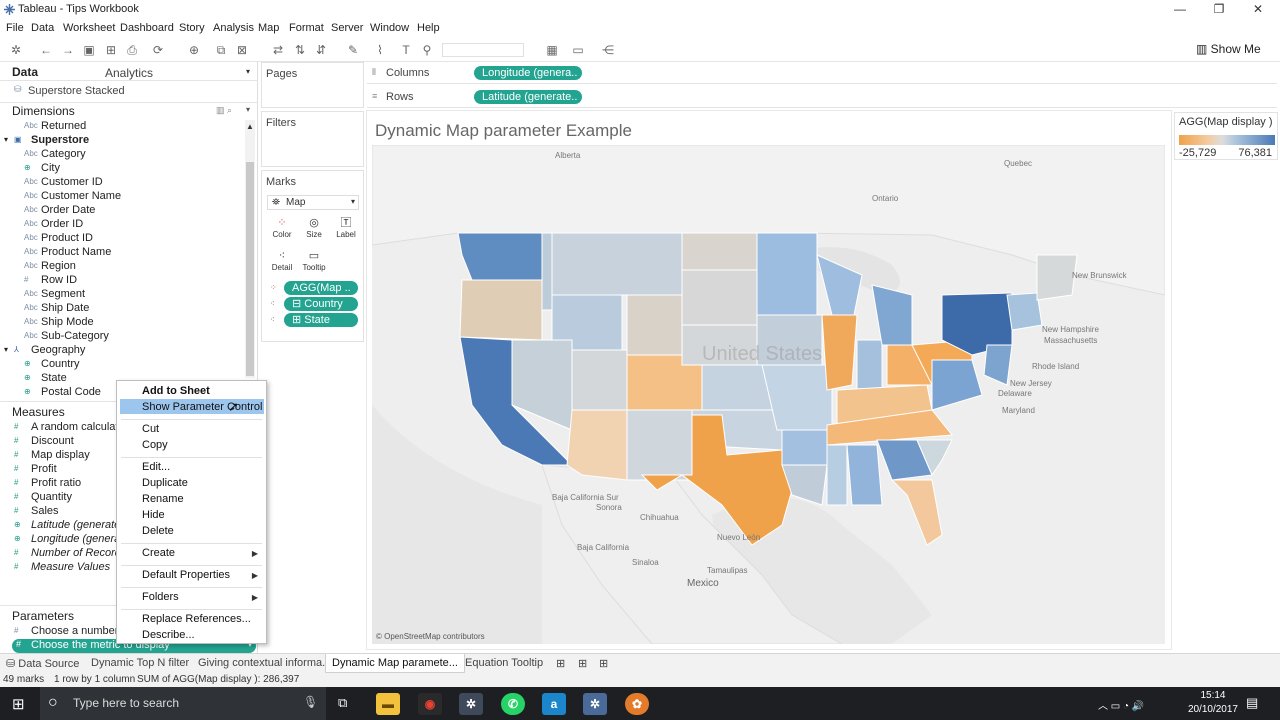 The width and height of the screenshot is (1280, 720). What do you see at coordinates (202, 407) in the screenshot?
I see `menu-show-parameter-control: Show Parameter Control` at bounding box center [202, 407].